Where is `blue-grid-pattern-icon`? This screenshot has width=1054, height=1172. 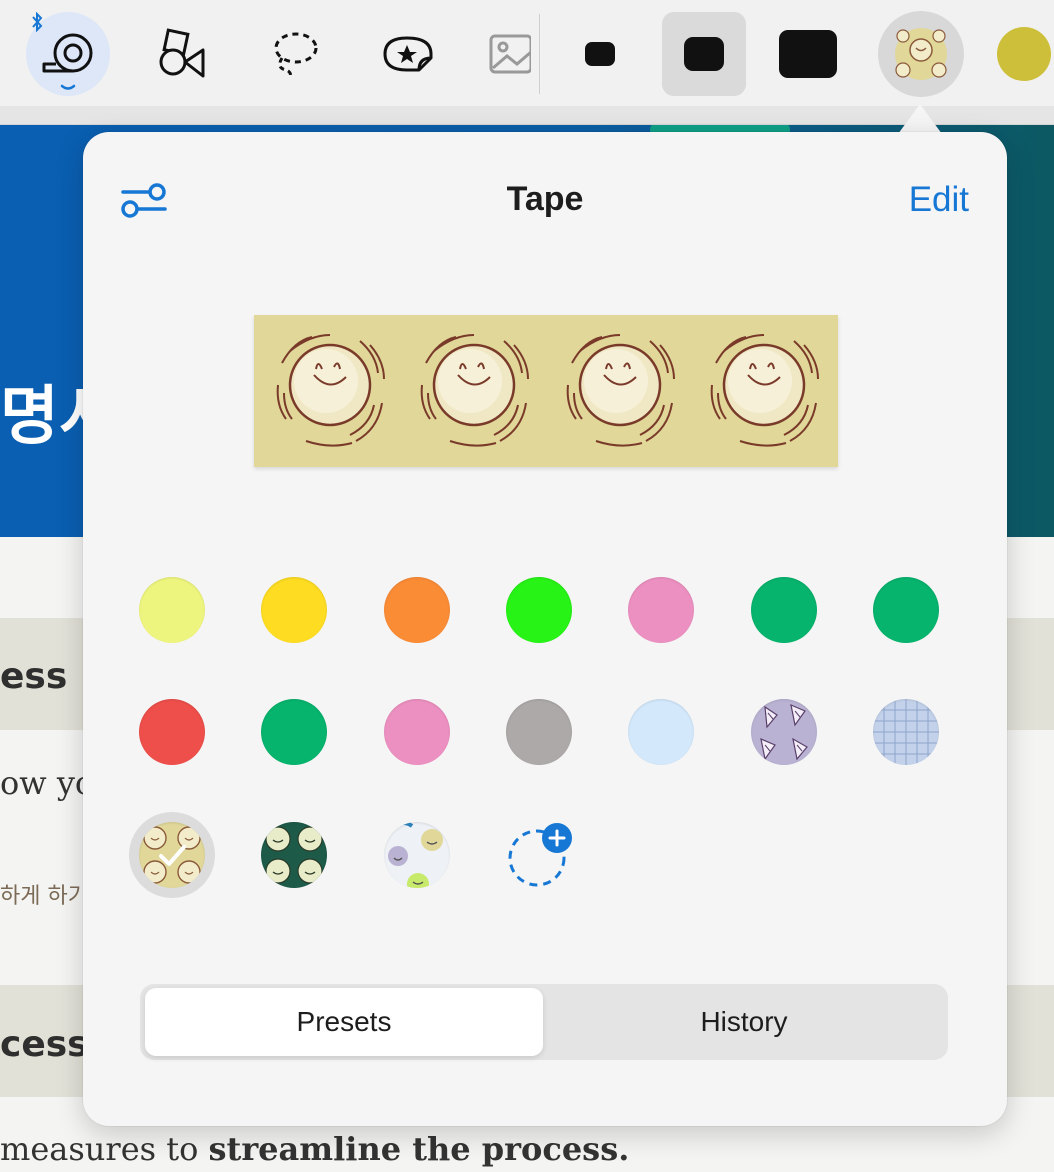 blue-grid-pattern-icon is located at coordinates (906, 732).